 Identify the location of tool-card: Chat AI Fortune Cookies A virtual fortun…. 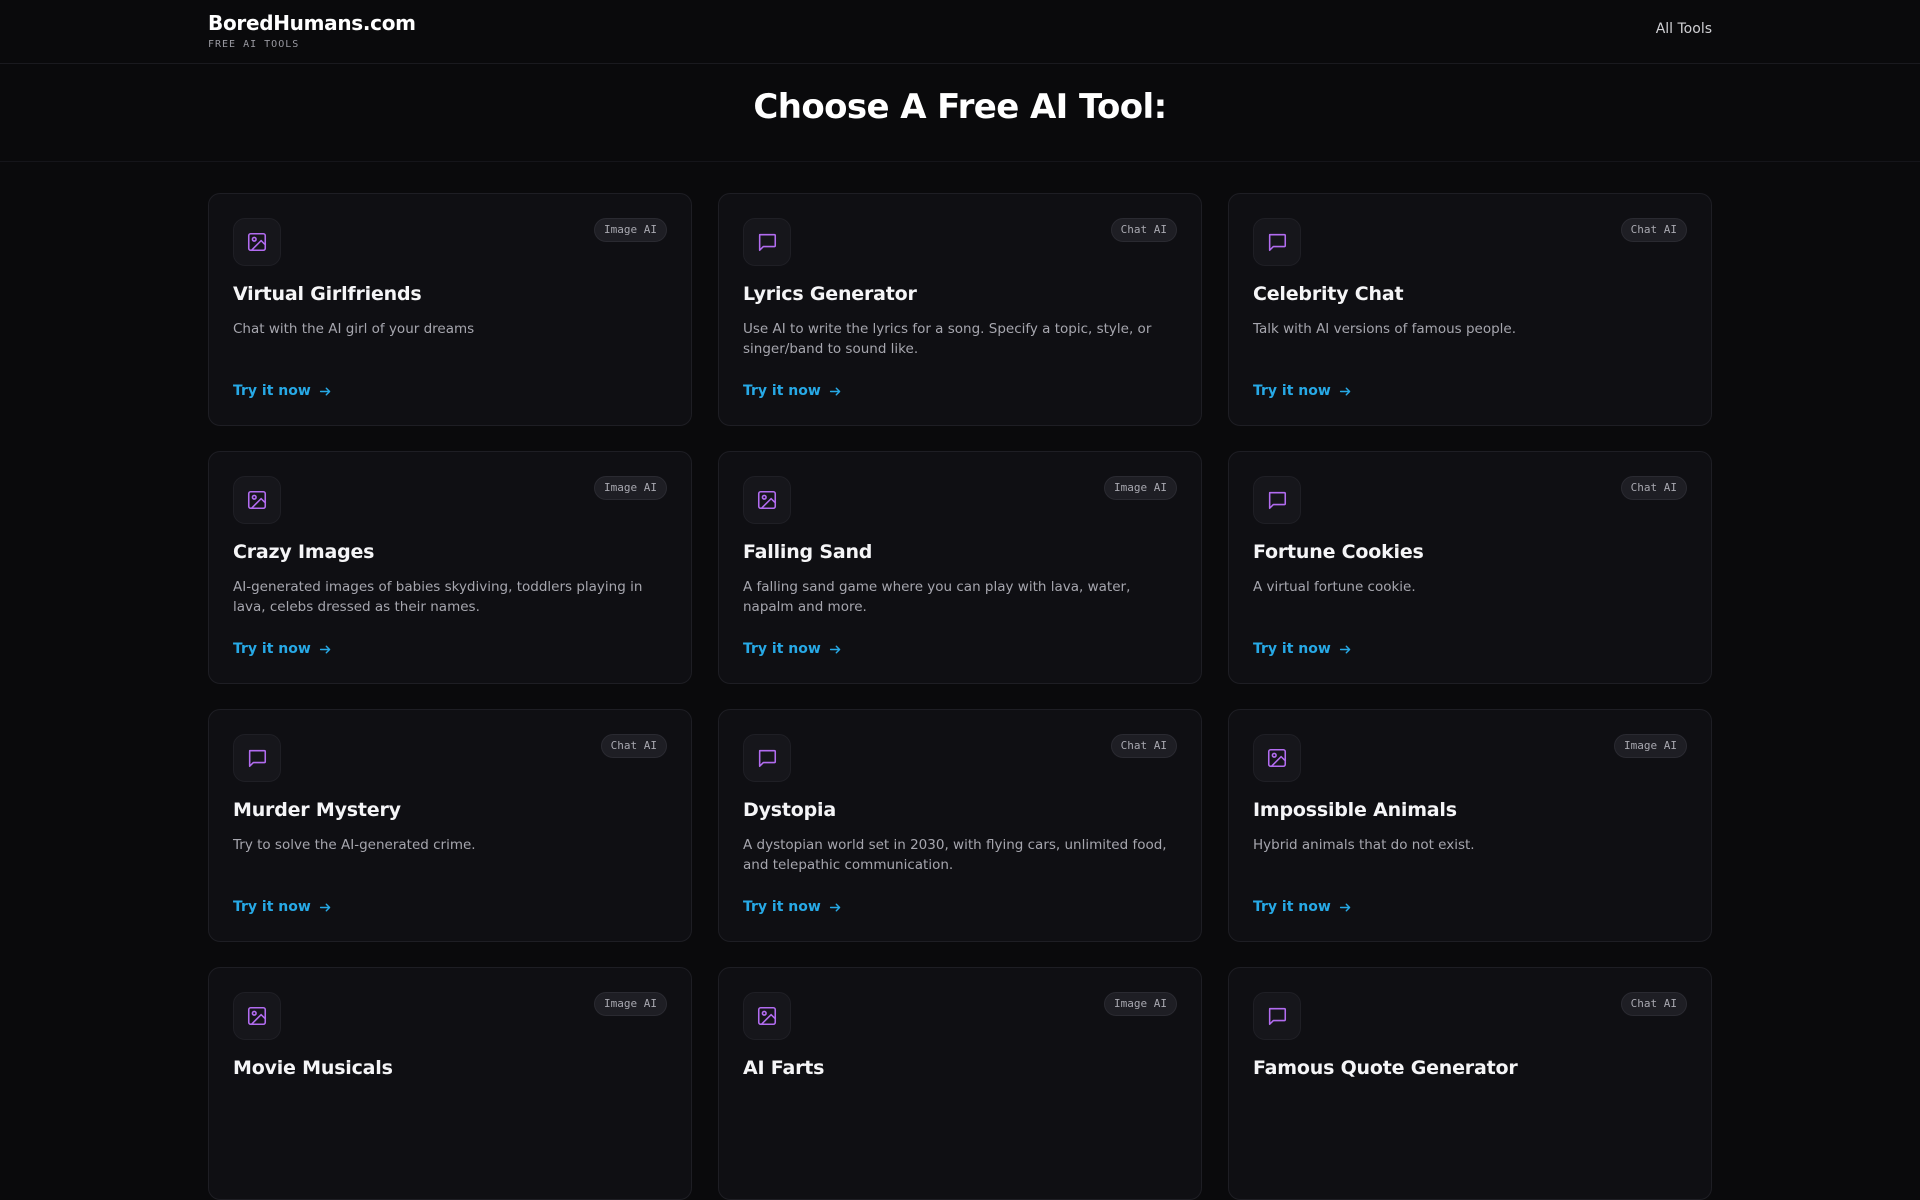
(1470, 567).